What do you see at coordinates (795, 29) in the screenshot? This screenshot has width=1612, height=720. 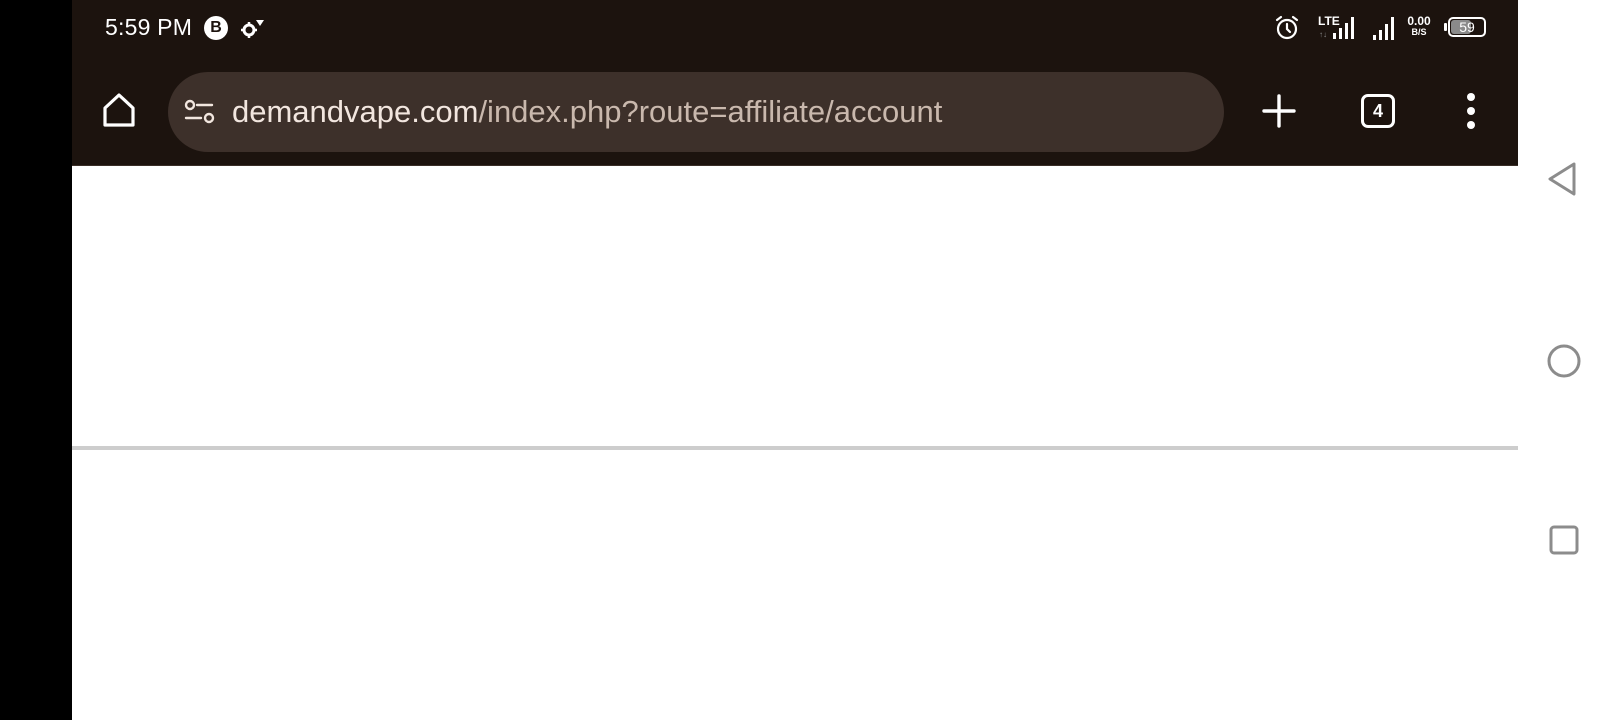 I see `status-bar: 5:59 PM B LTE ↑↓ 0.00 B/S 59` at bounding box center [795, 29].